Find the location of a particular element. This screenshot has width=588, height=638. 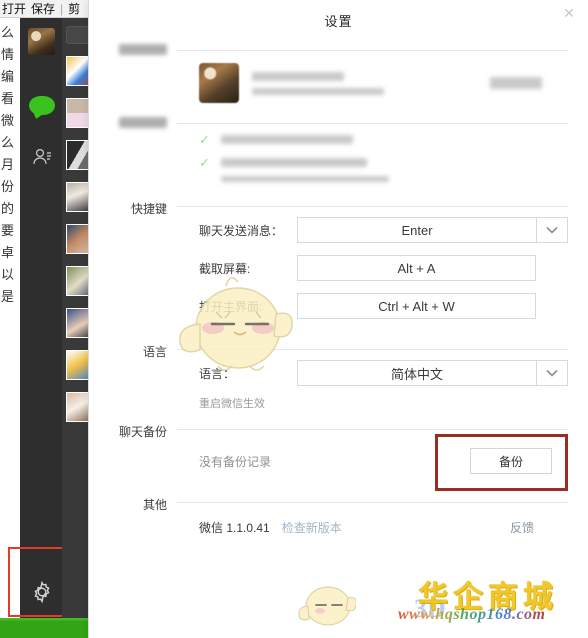

page-title: 设置 is located at coordinates (338, 21).